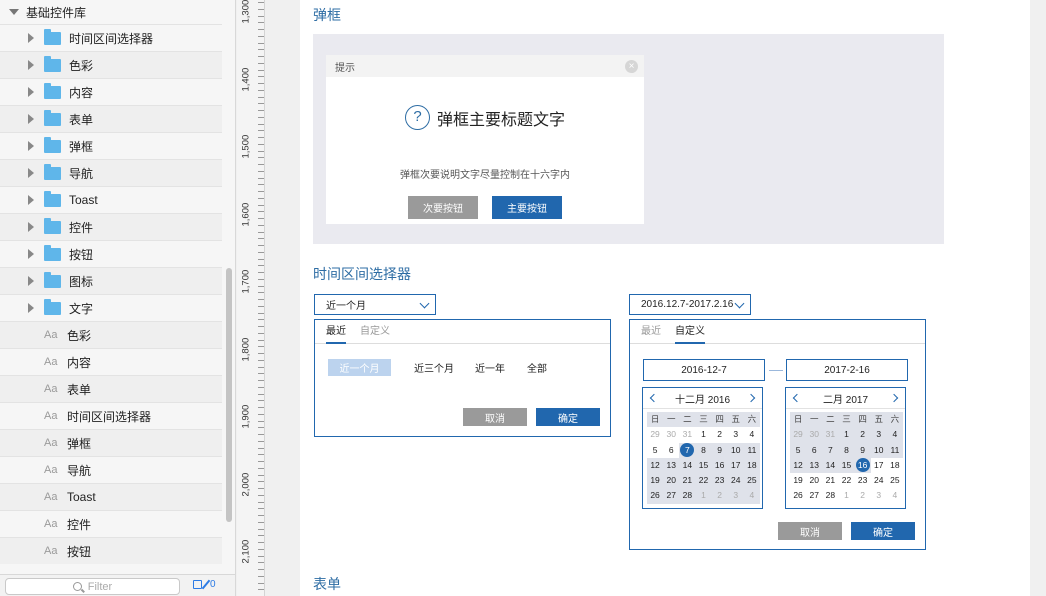 This screenshot has height=596, width=1046. What do you see at coordinates (847, 370) in the screenshot?
I see `end-date-input: 2017-2-16` at bounding box center [847, 370].